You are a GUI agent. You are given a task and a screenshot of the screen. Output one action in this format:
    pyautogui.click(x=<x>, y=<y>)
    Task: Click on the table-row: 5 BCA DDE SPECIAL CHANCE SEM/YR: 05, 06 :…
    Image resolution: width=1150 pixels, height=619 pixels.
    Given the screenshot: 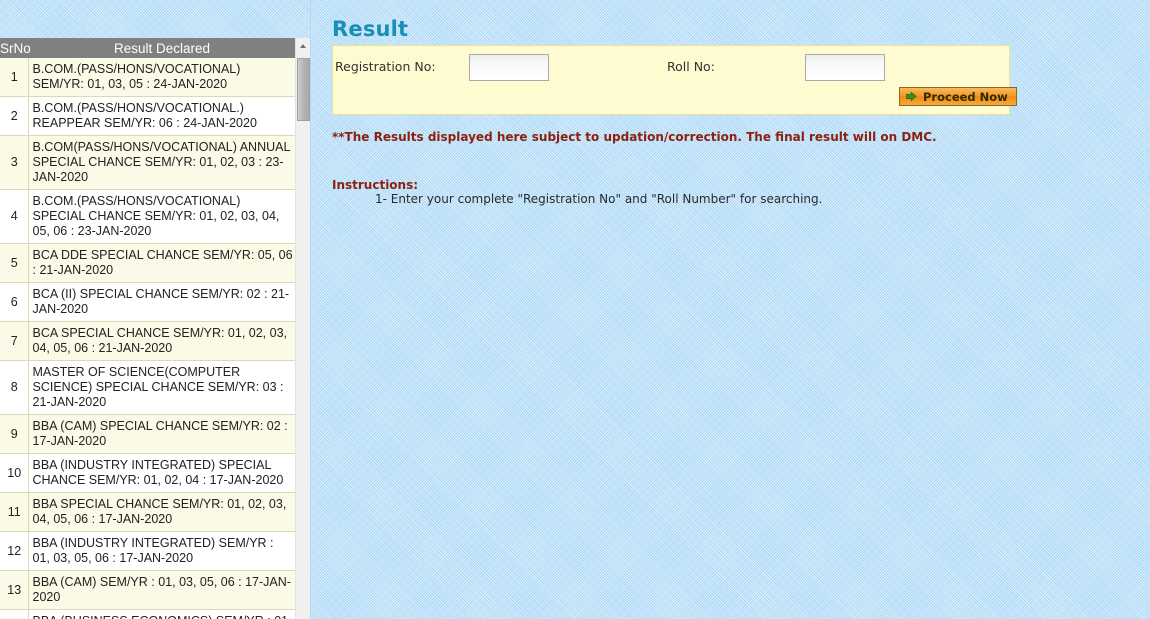 What is the action you would take?
    pyautogui.click(x=148, y=263)
    